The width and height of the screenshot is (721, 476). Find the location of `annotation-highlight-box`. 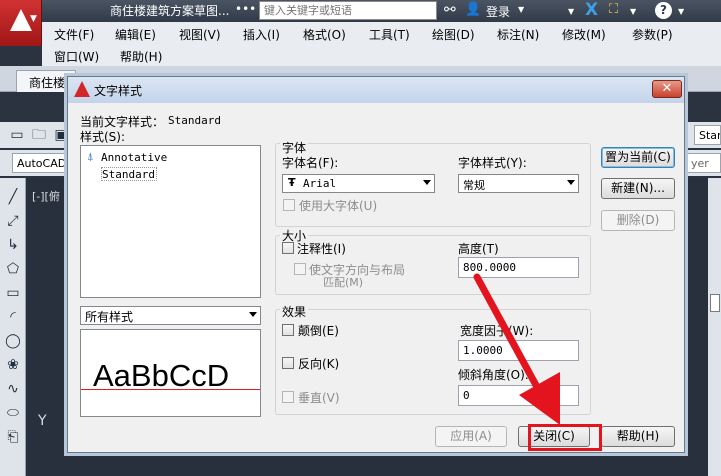

annotation-highlight-box is located at coordinates (565, 437).